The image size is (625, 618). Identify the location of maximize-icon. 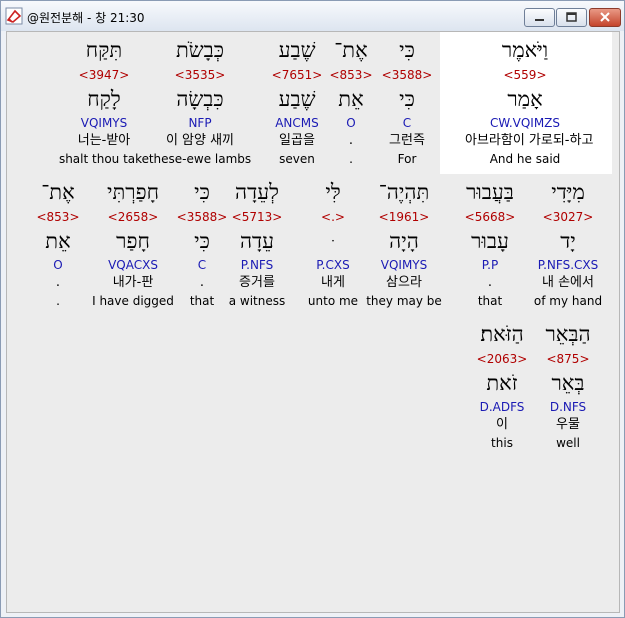
(571, 17).